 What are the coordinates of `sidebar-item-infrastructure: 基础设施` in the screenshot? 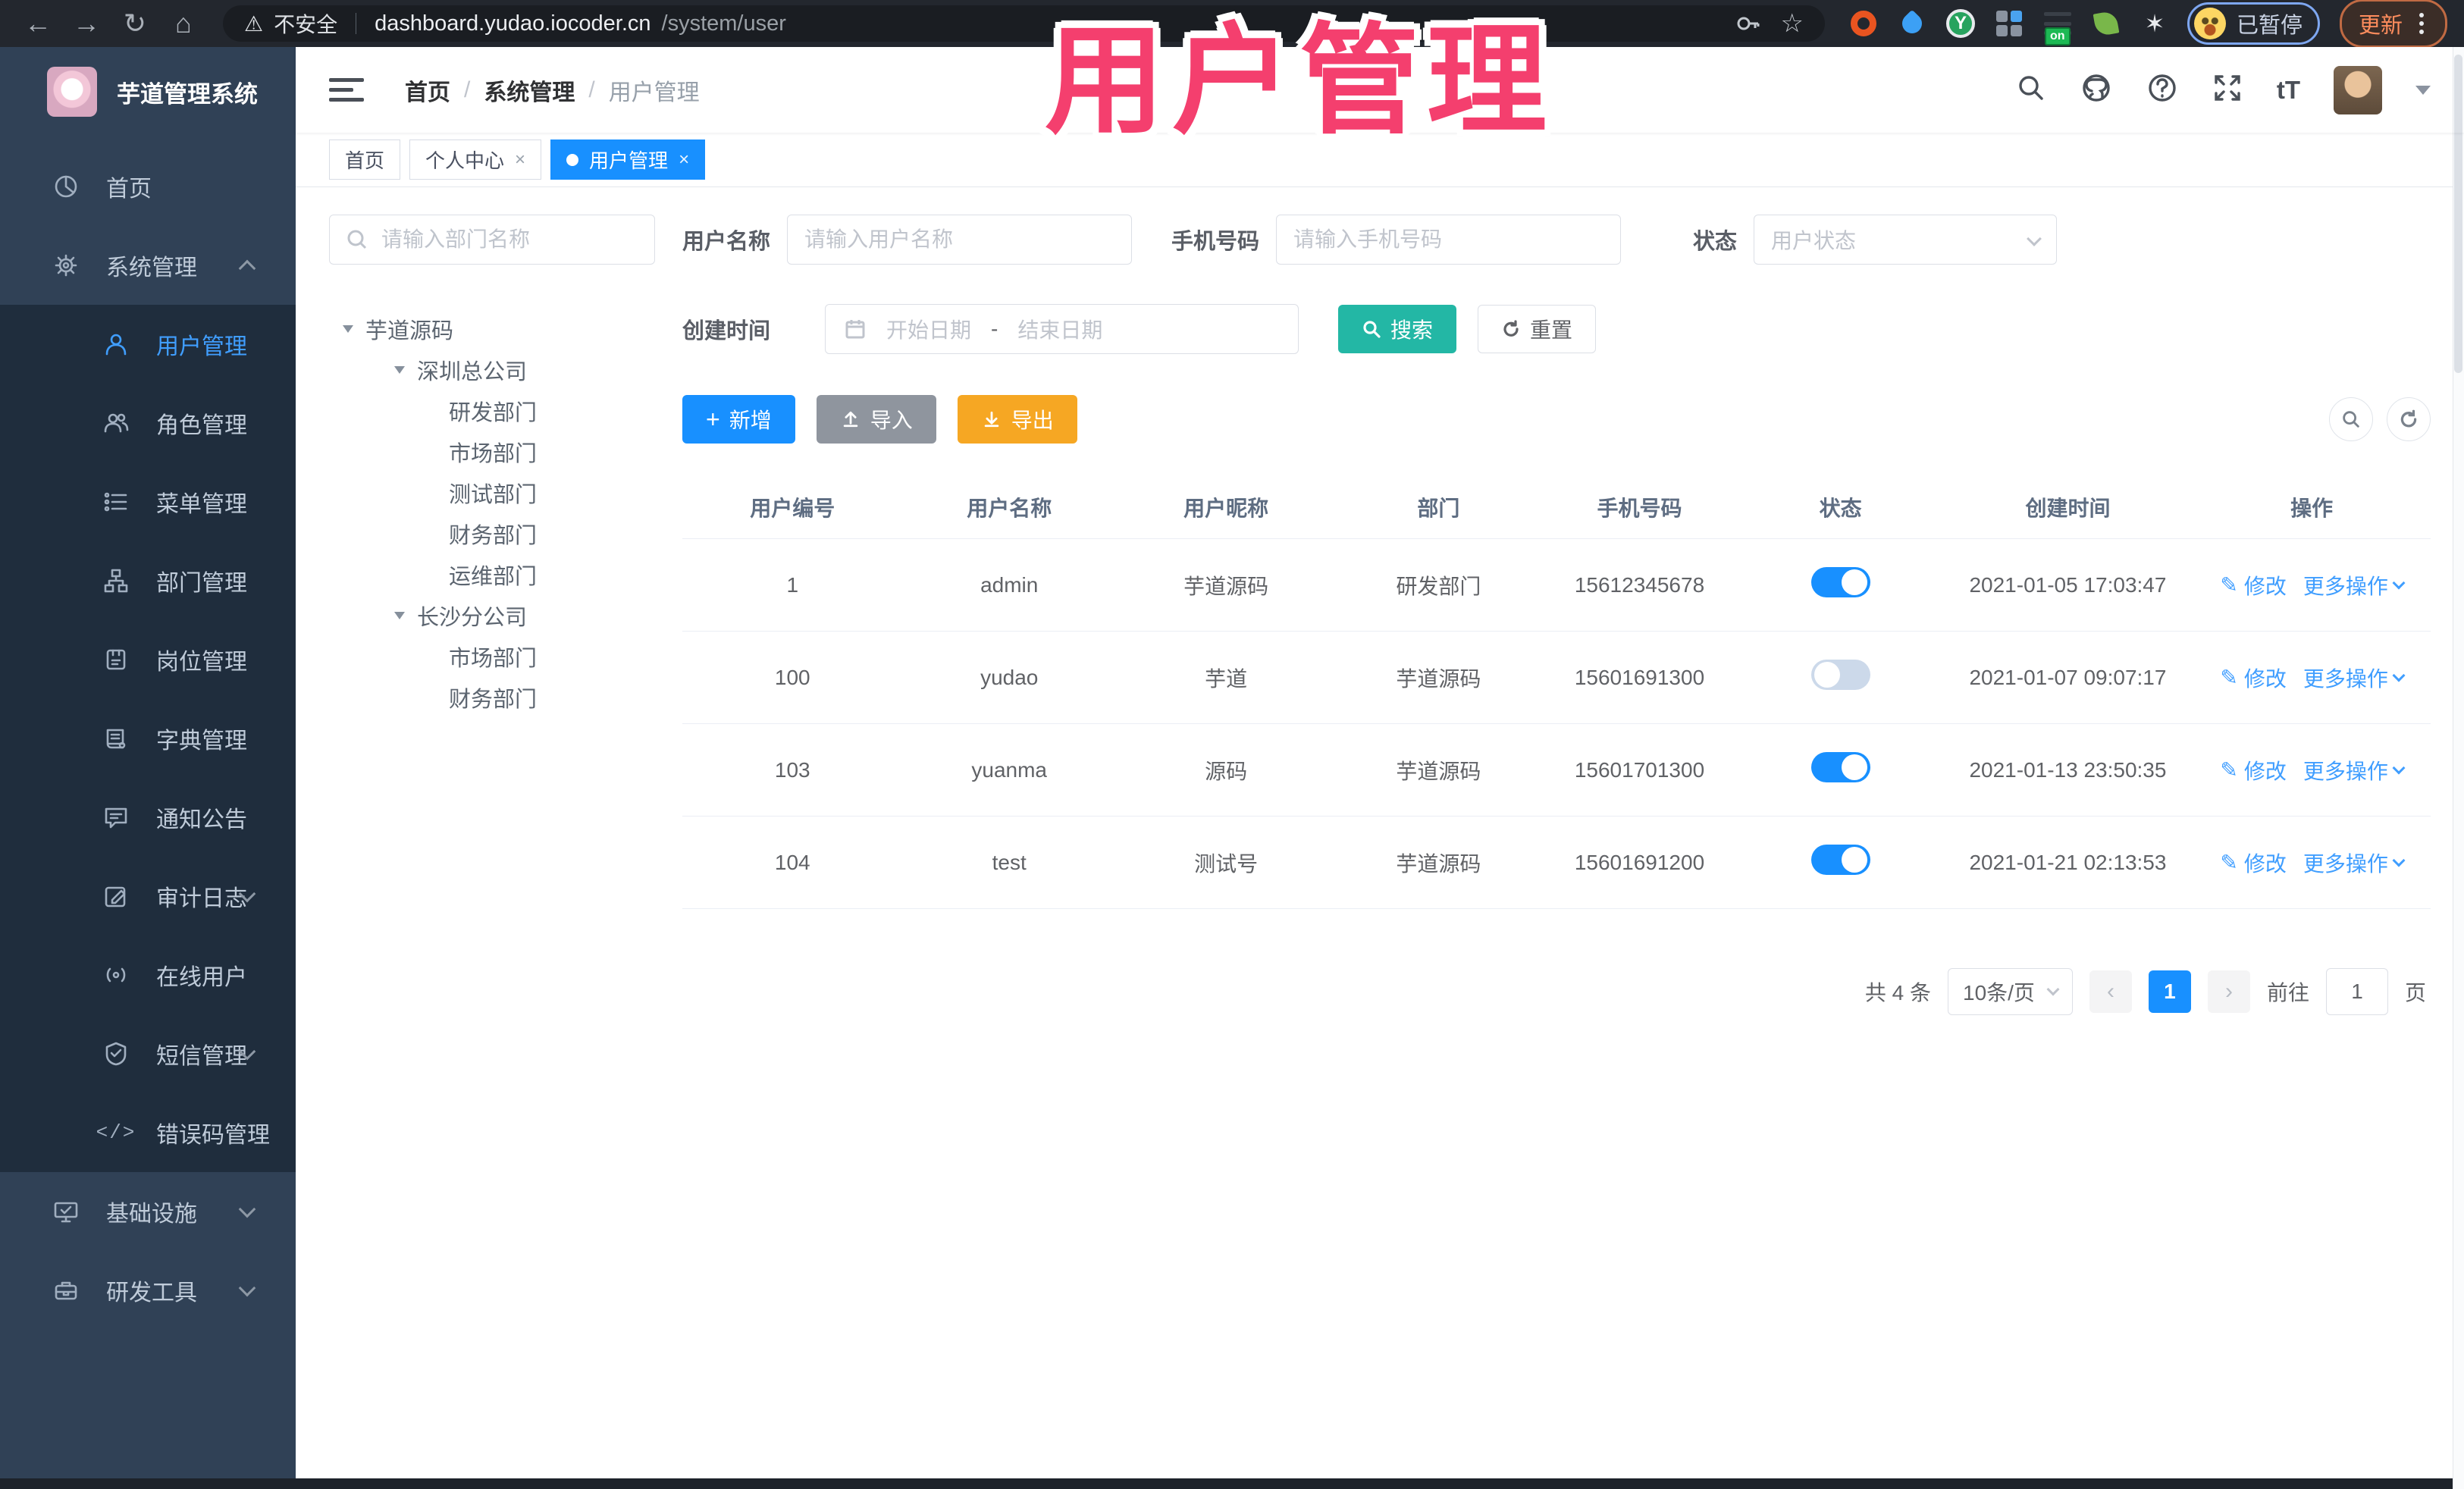 It's located at (148, 1211).